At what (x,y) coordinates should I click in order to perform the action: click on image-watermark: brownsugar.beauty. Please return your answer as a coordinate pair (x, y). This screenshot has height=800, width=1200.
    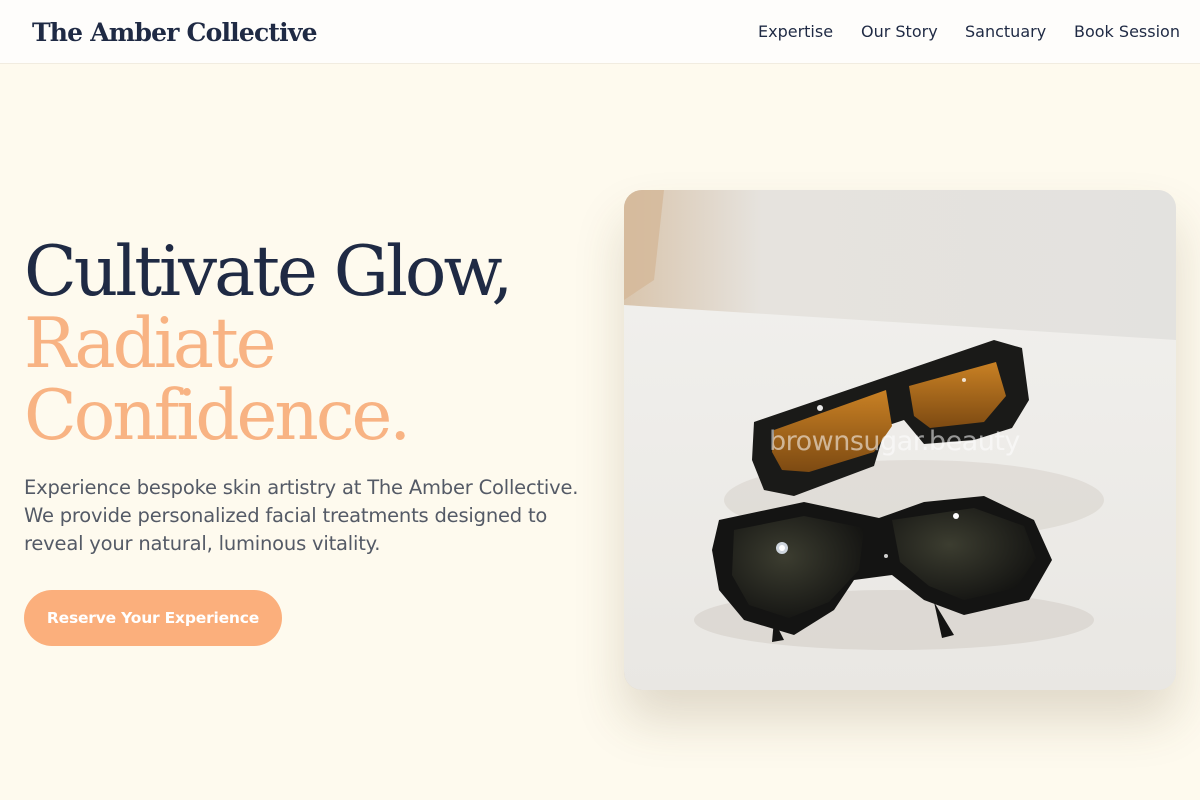
    Looking at the image, I should click on (894, 441).